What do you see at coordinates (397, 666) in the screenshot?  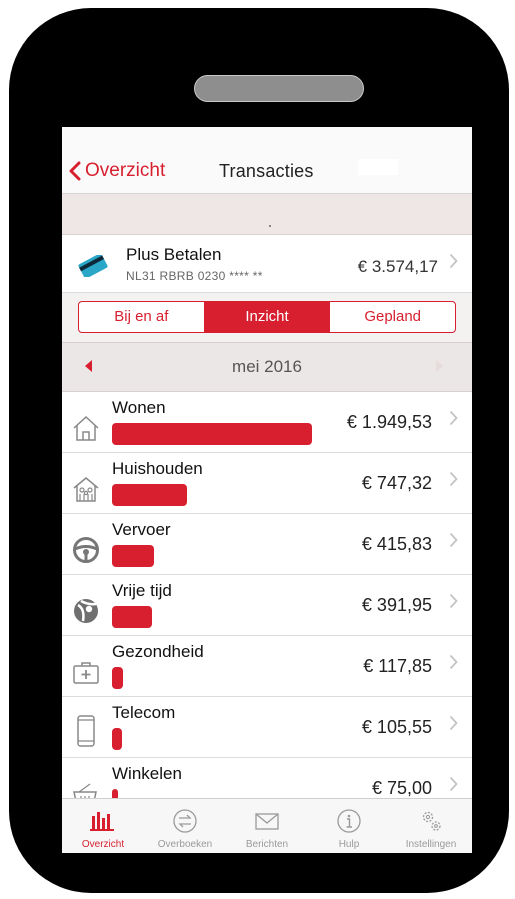 I see `category-amount: € 117,85` at bounding box center [397, 666].